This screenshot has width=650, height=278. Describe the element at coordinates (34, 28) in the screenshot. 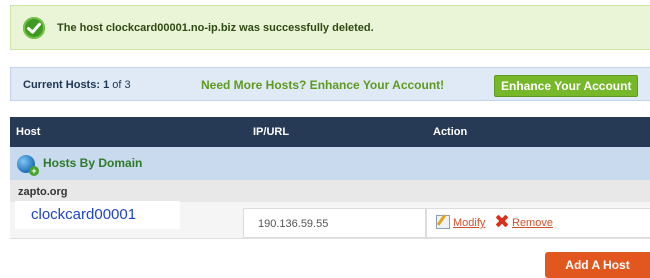

I see `check-icon` at that location.